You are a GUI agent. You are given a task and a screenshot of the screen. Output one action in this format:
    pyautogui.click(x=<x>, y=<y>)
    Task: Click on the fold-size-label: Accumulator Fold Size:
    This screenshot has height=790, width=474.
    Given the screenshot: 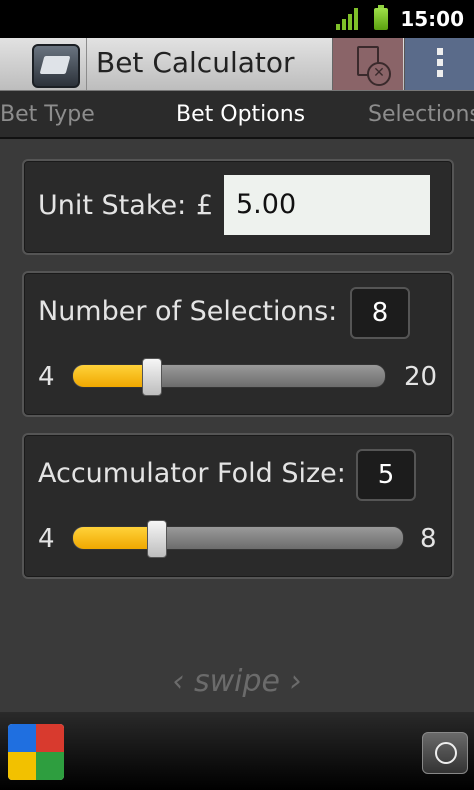 What is the action you would take?
    pyautogui.click(x=192, y=473)
    